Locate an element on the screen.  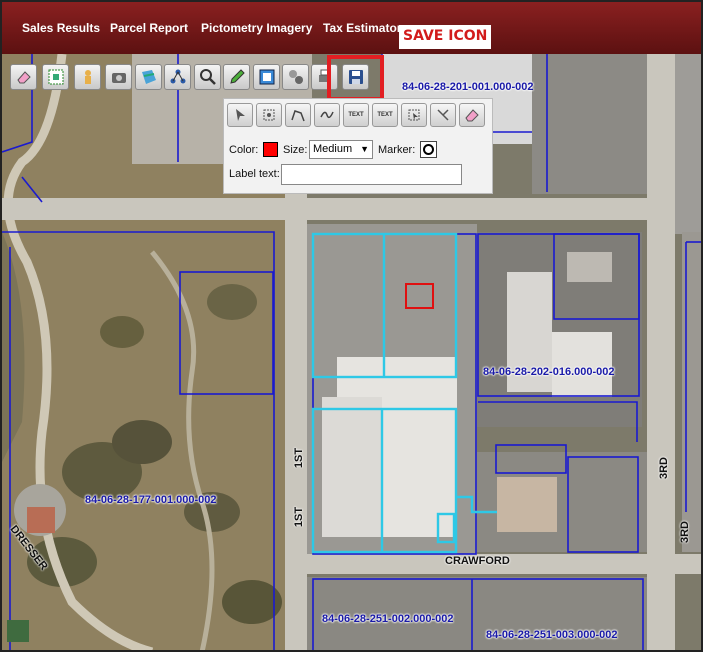
street-label-1st-upper: 1ST is located at coordinates (299, 458).